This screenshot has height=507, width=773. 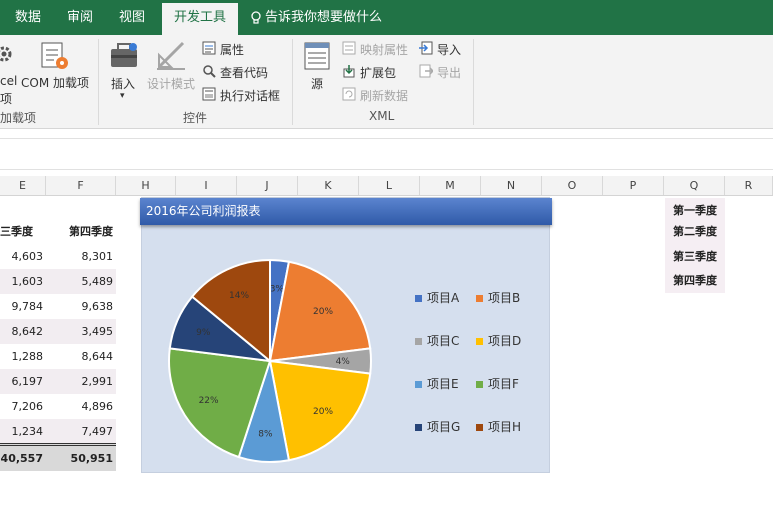 What do you see at coordinates (749, 185) in the screenshot?
I see `column-header-r: R` at bounding box center [749, 185].